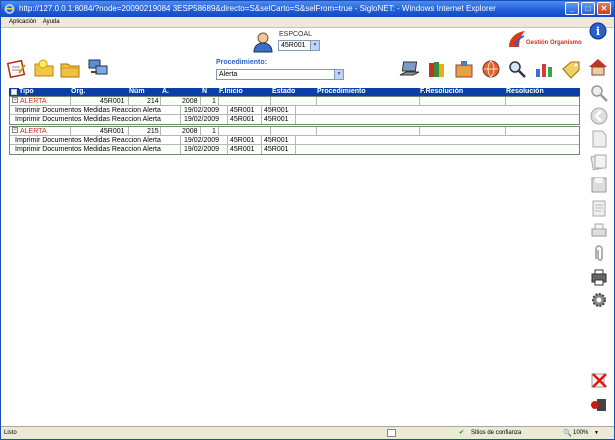 The image size is (615, 440). What do you see at coordinates (517, 39) in the screenshot?
I see `organismo-logo-icon` at bounding box center [517, 39].